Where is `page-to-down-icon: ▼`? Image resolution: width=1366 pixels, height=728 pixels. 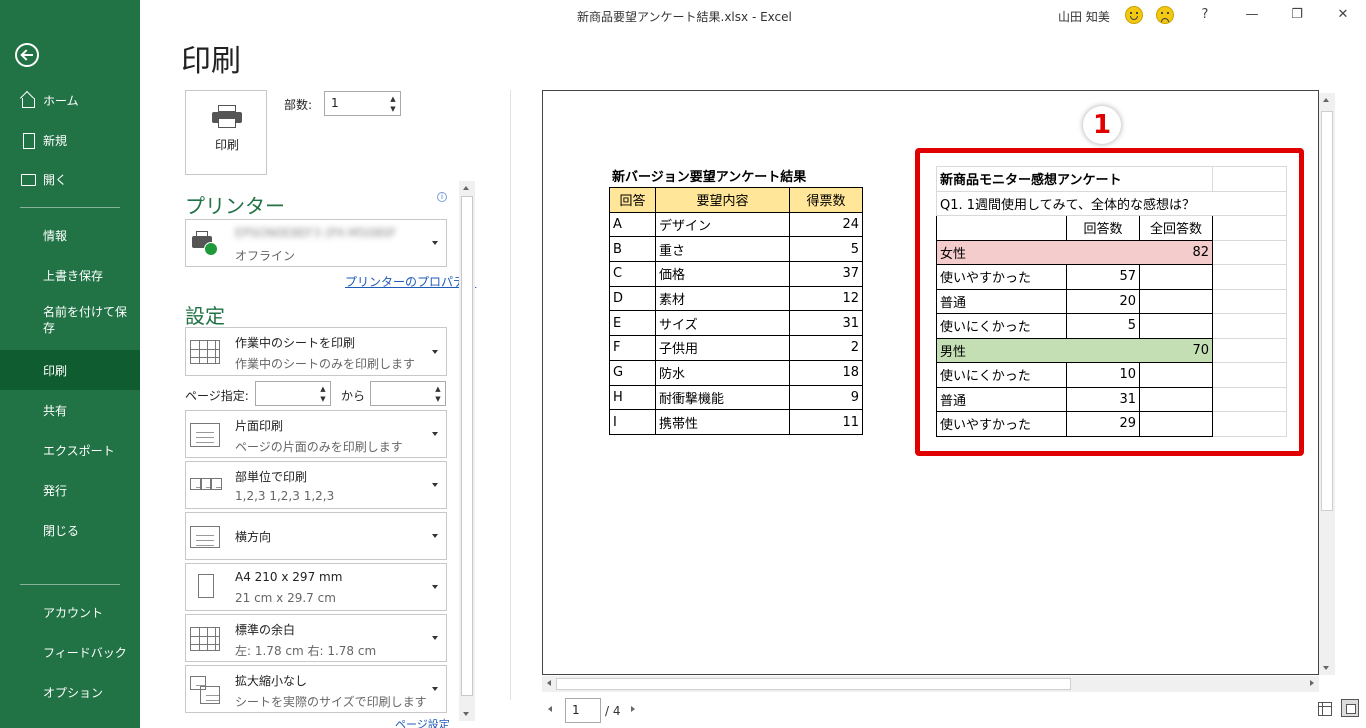 page-to-down-icon: ▼ is located at coordinates (438, 399).